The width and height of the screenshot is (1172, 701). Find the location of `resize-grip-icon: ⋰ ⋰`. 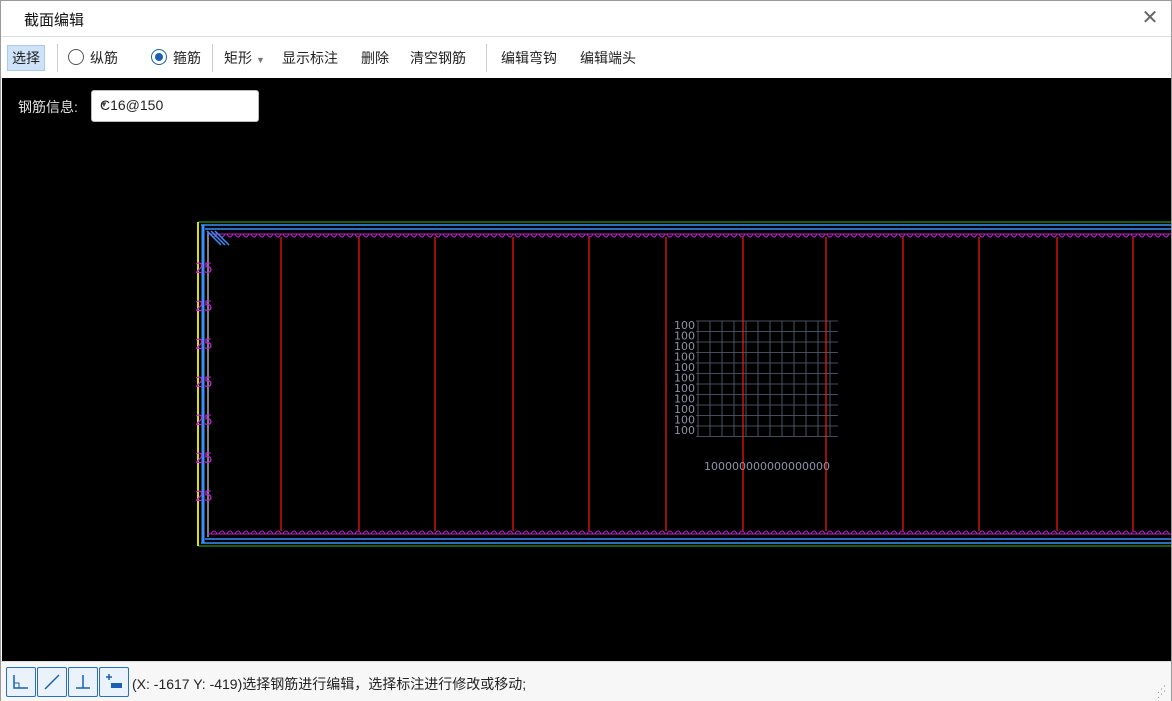

resize-grip-icon: ⋰ ⋰ is located at coordinates (1162, 692).